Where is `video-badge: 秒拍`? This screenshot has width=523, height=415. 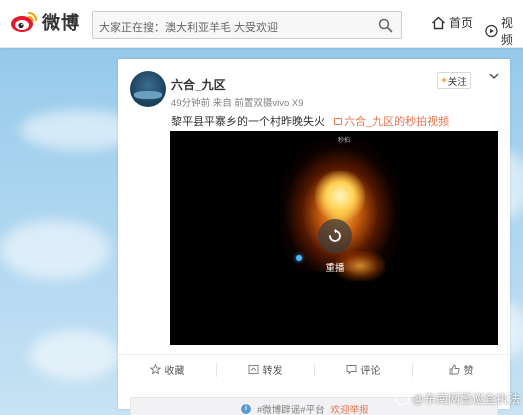 video-badge: 秒拍 is located at coordinates (344, 141).